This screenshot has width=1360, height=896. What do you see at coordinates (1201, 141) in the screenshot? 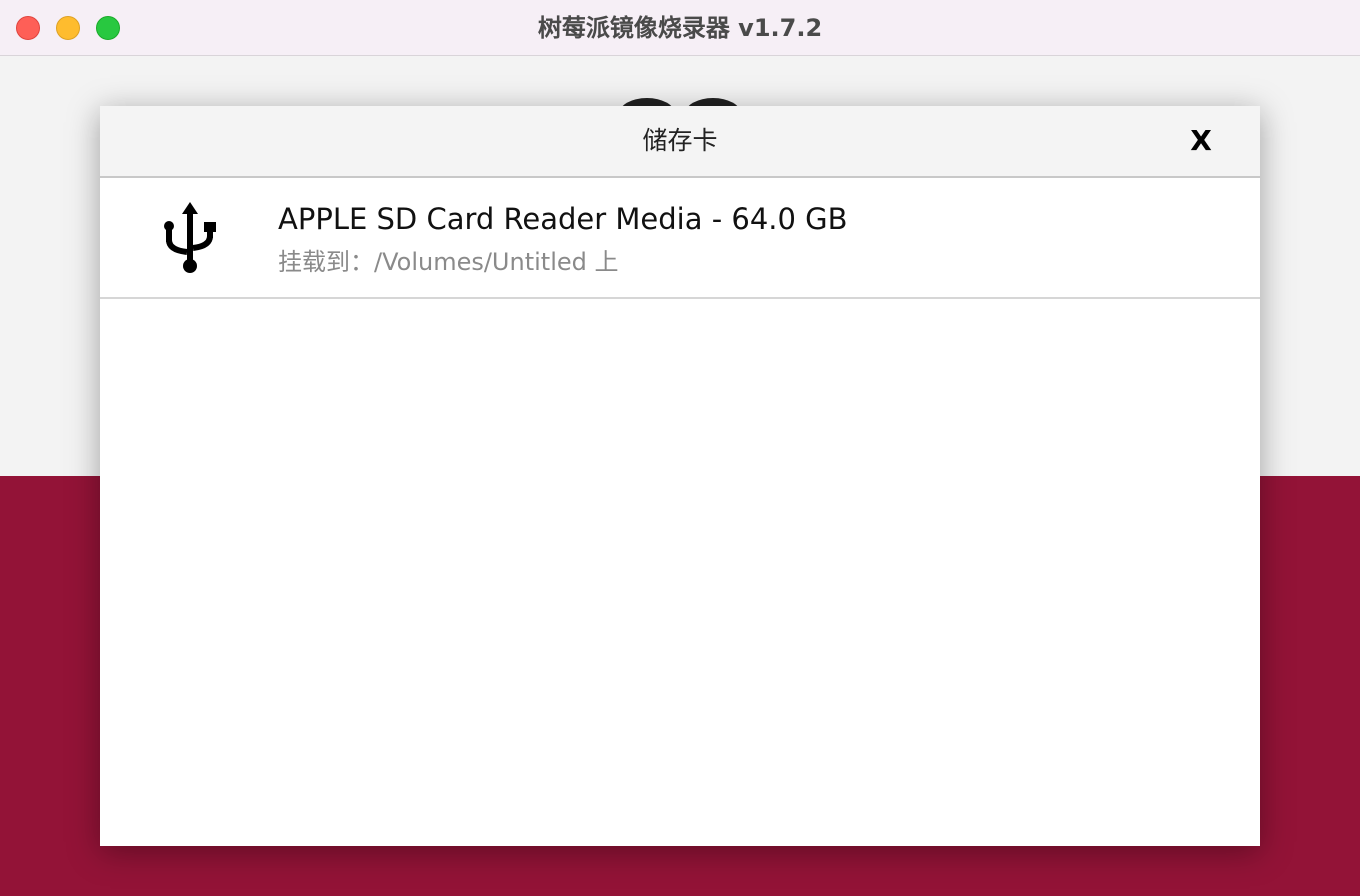
I see `dialog-close-button: X` at bounding box center [1201, 141].